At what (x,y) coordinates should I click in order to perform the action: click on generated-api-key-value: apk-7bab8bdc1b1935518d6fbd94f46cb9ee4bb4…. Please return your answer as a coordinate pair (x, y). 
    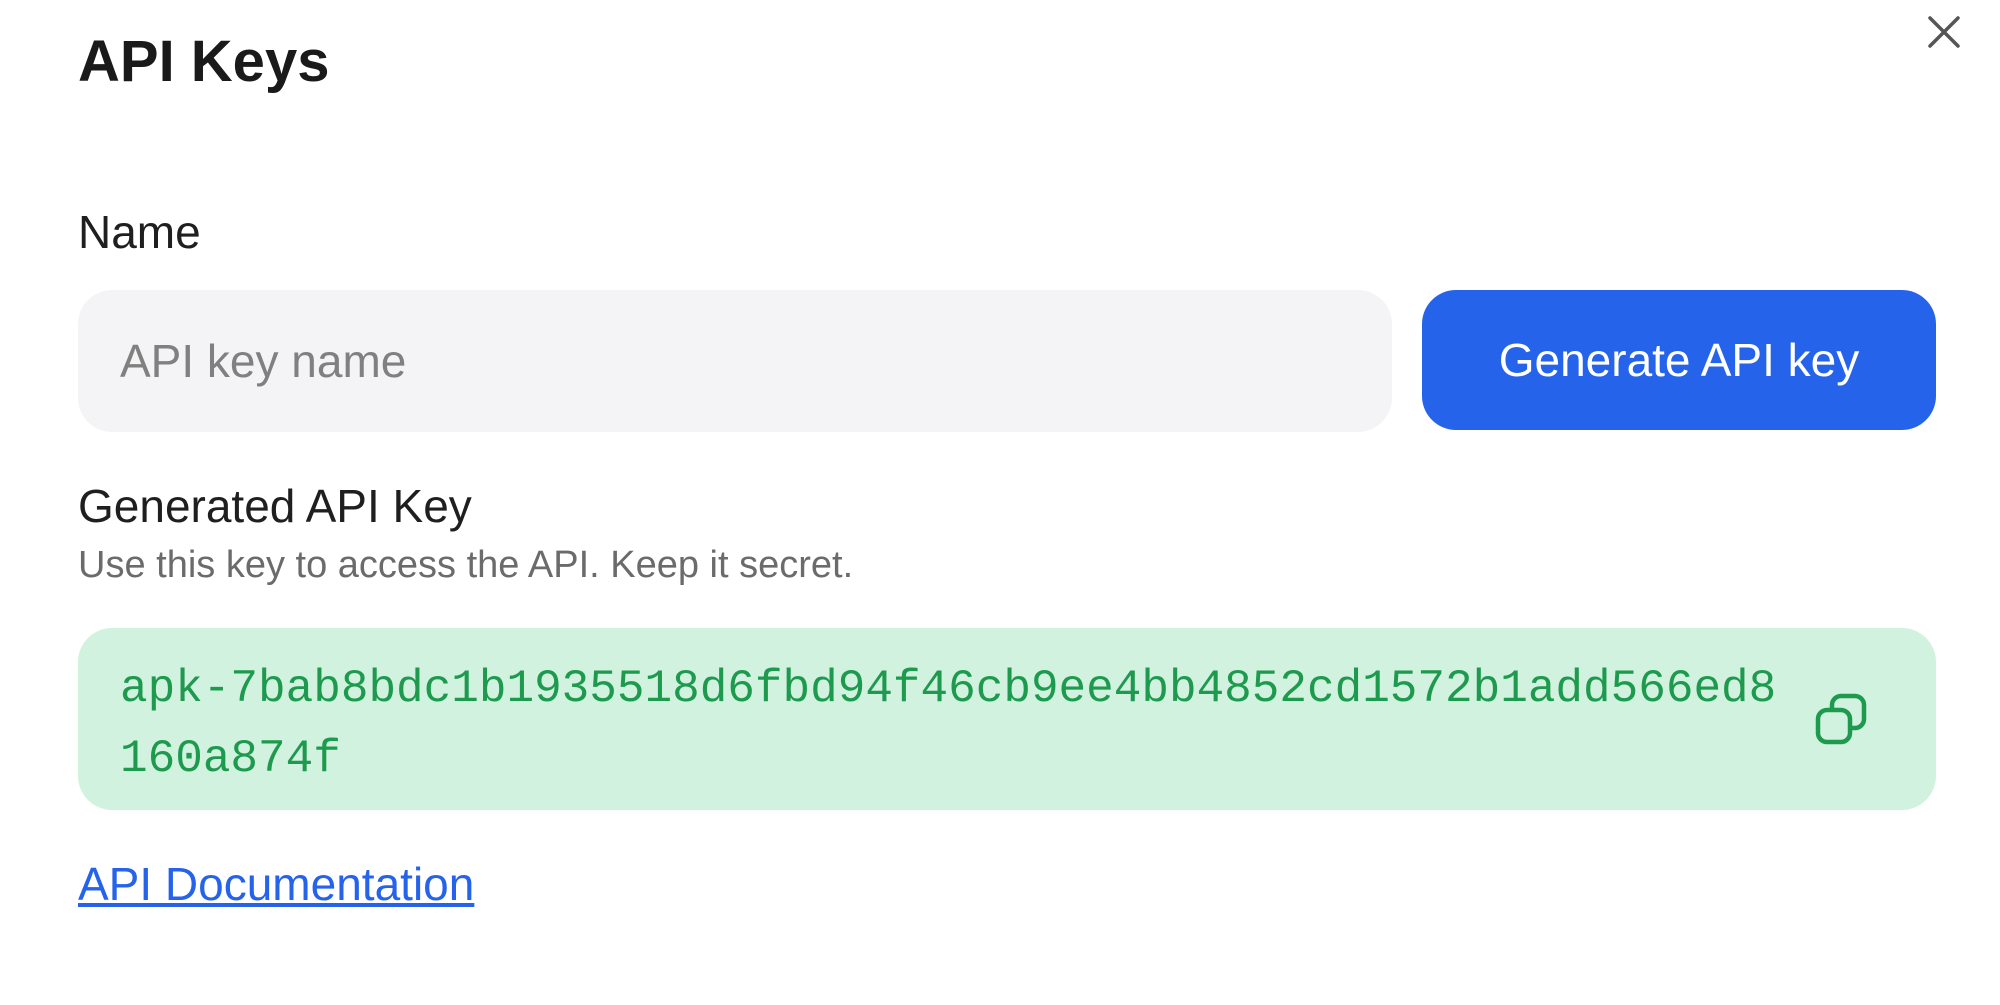
    Looking at the image, I should click on (948, 724).